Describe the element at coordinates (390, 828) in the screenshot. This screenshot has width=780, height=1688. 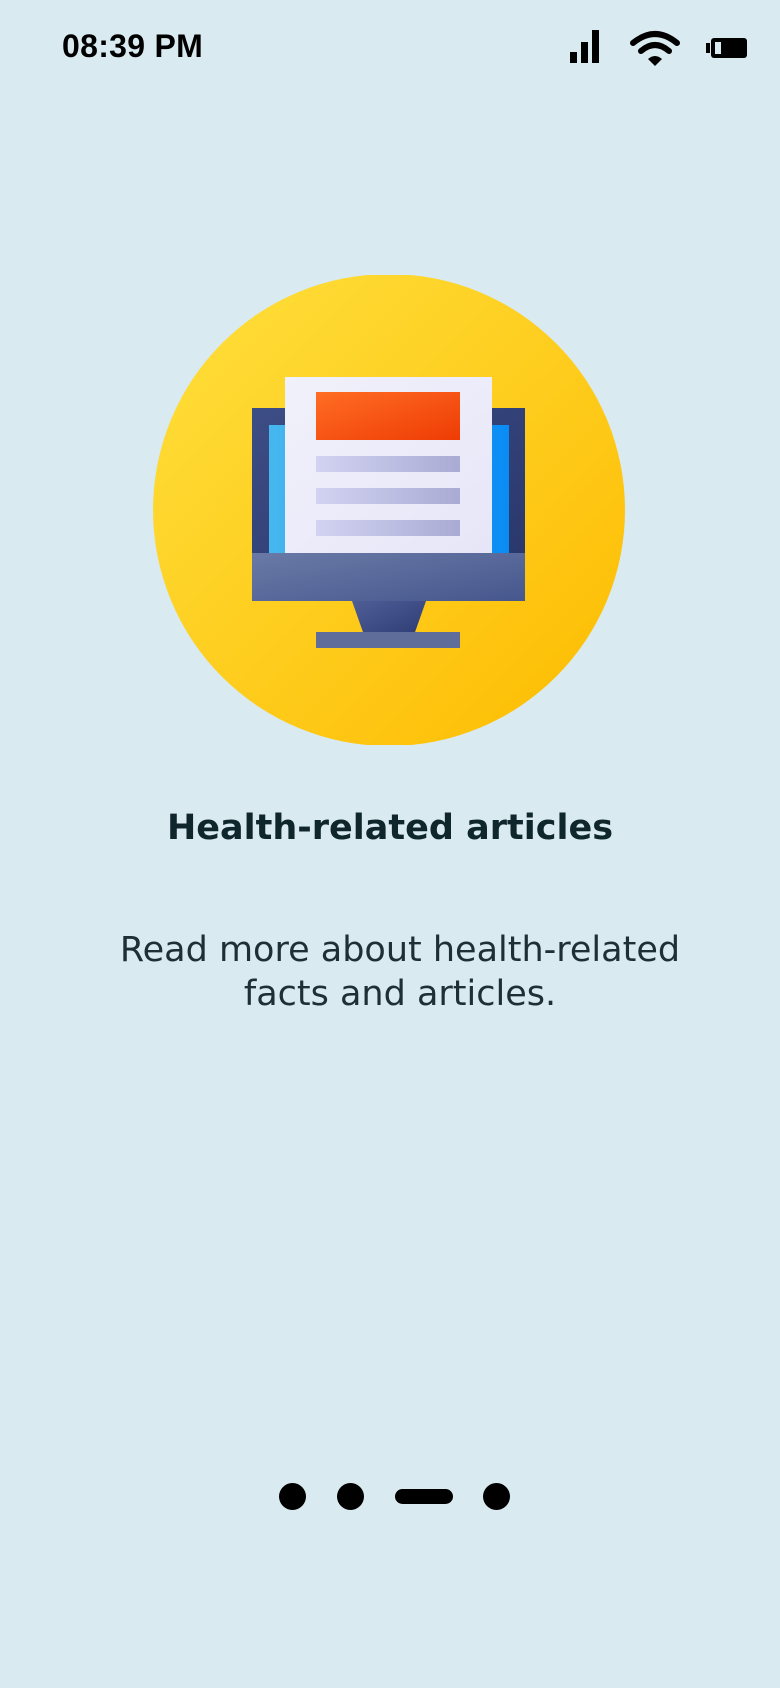
I see `onboarding-title: Health-related articles` at that location.